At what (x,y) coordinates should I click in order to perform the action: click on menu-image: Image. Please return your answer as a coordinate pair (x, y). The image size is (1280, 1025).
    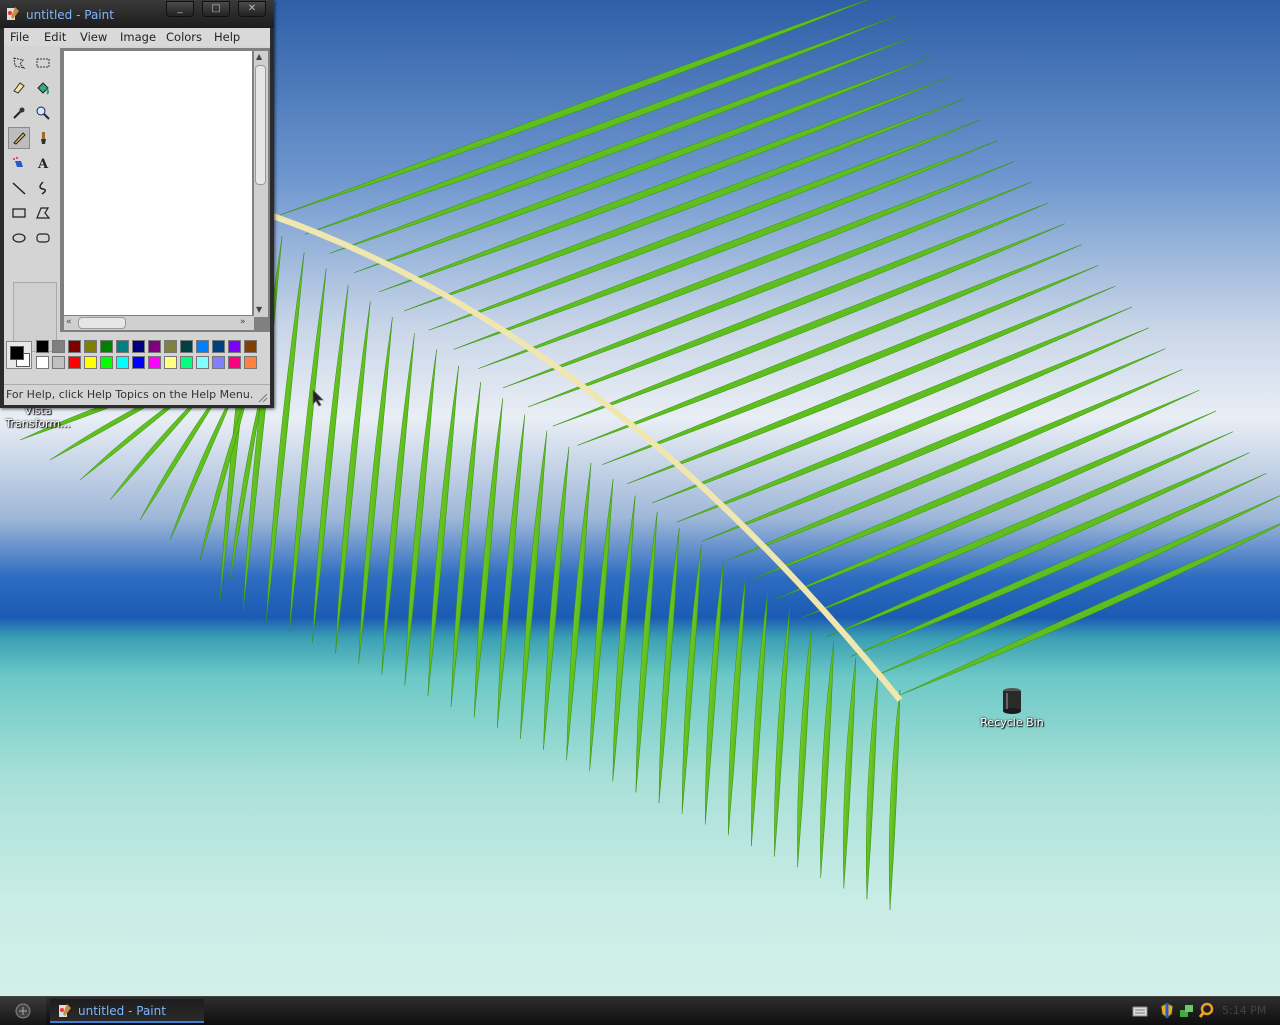
    Looking at the image, I should click on (138, 37).